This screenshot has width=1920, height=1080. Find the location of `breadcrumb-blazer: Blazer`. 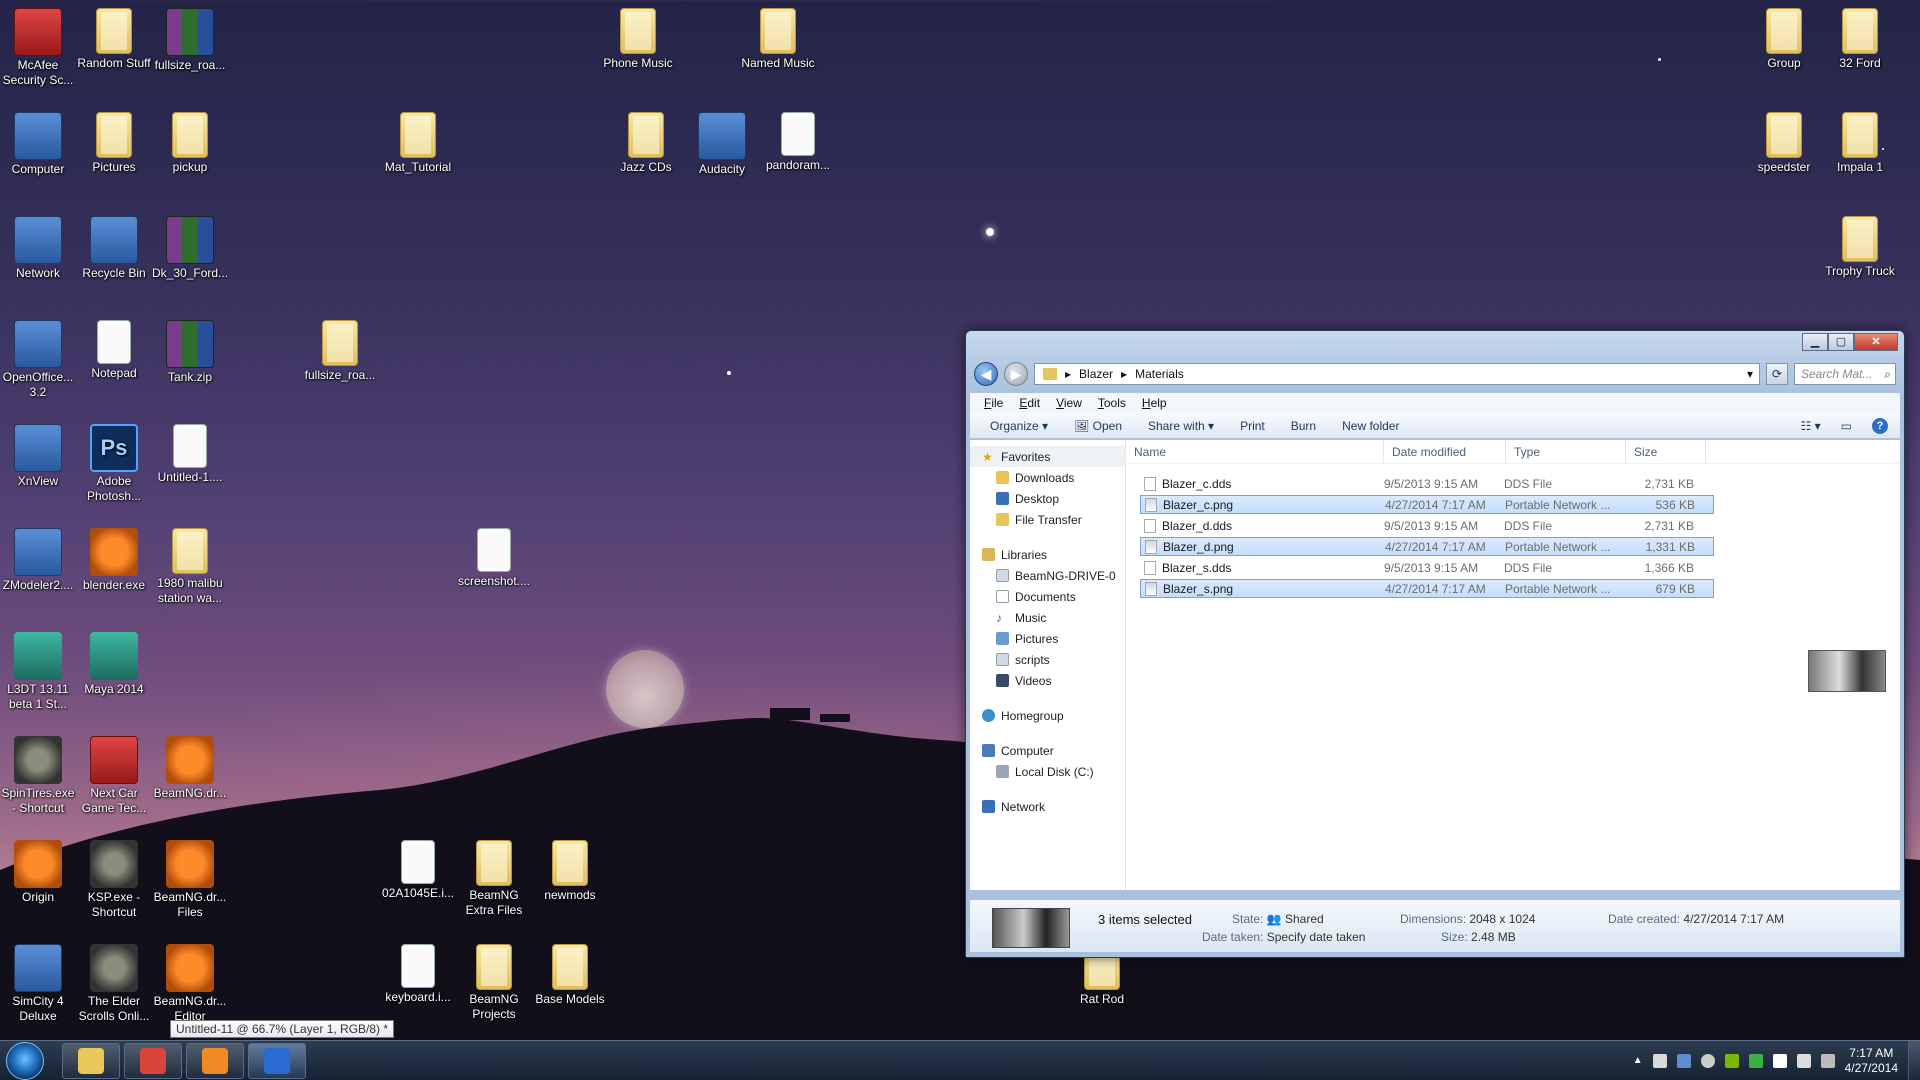

breadcrumb-blazer: Blazer is located at coordinates (1096, 374).